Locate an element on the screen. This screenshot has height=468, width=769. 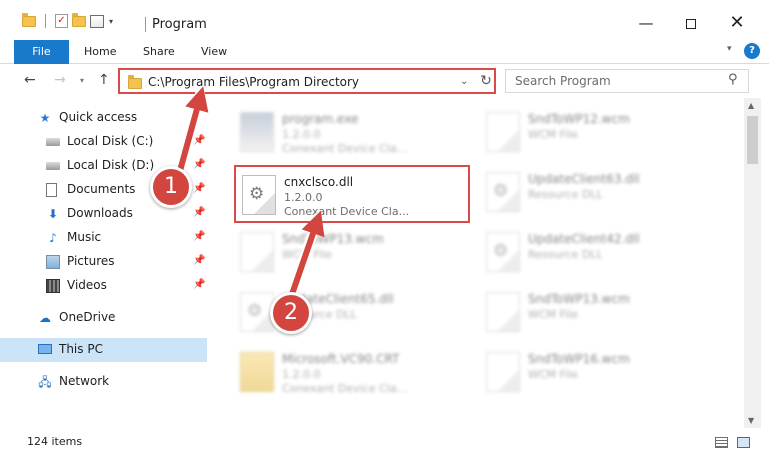
properties-check-icon: ✓ is located at coordinates (61, 21).